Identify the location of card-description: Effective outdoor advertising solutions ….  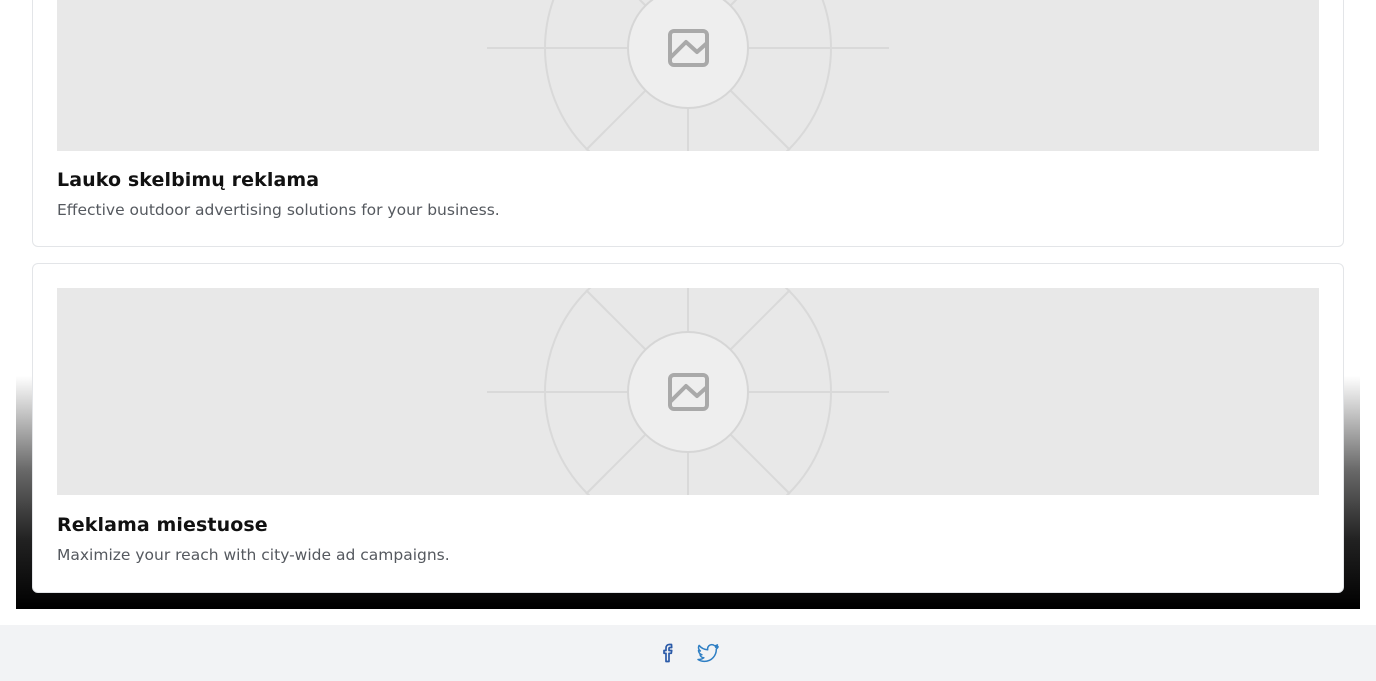
(278, 210).